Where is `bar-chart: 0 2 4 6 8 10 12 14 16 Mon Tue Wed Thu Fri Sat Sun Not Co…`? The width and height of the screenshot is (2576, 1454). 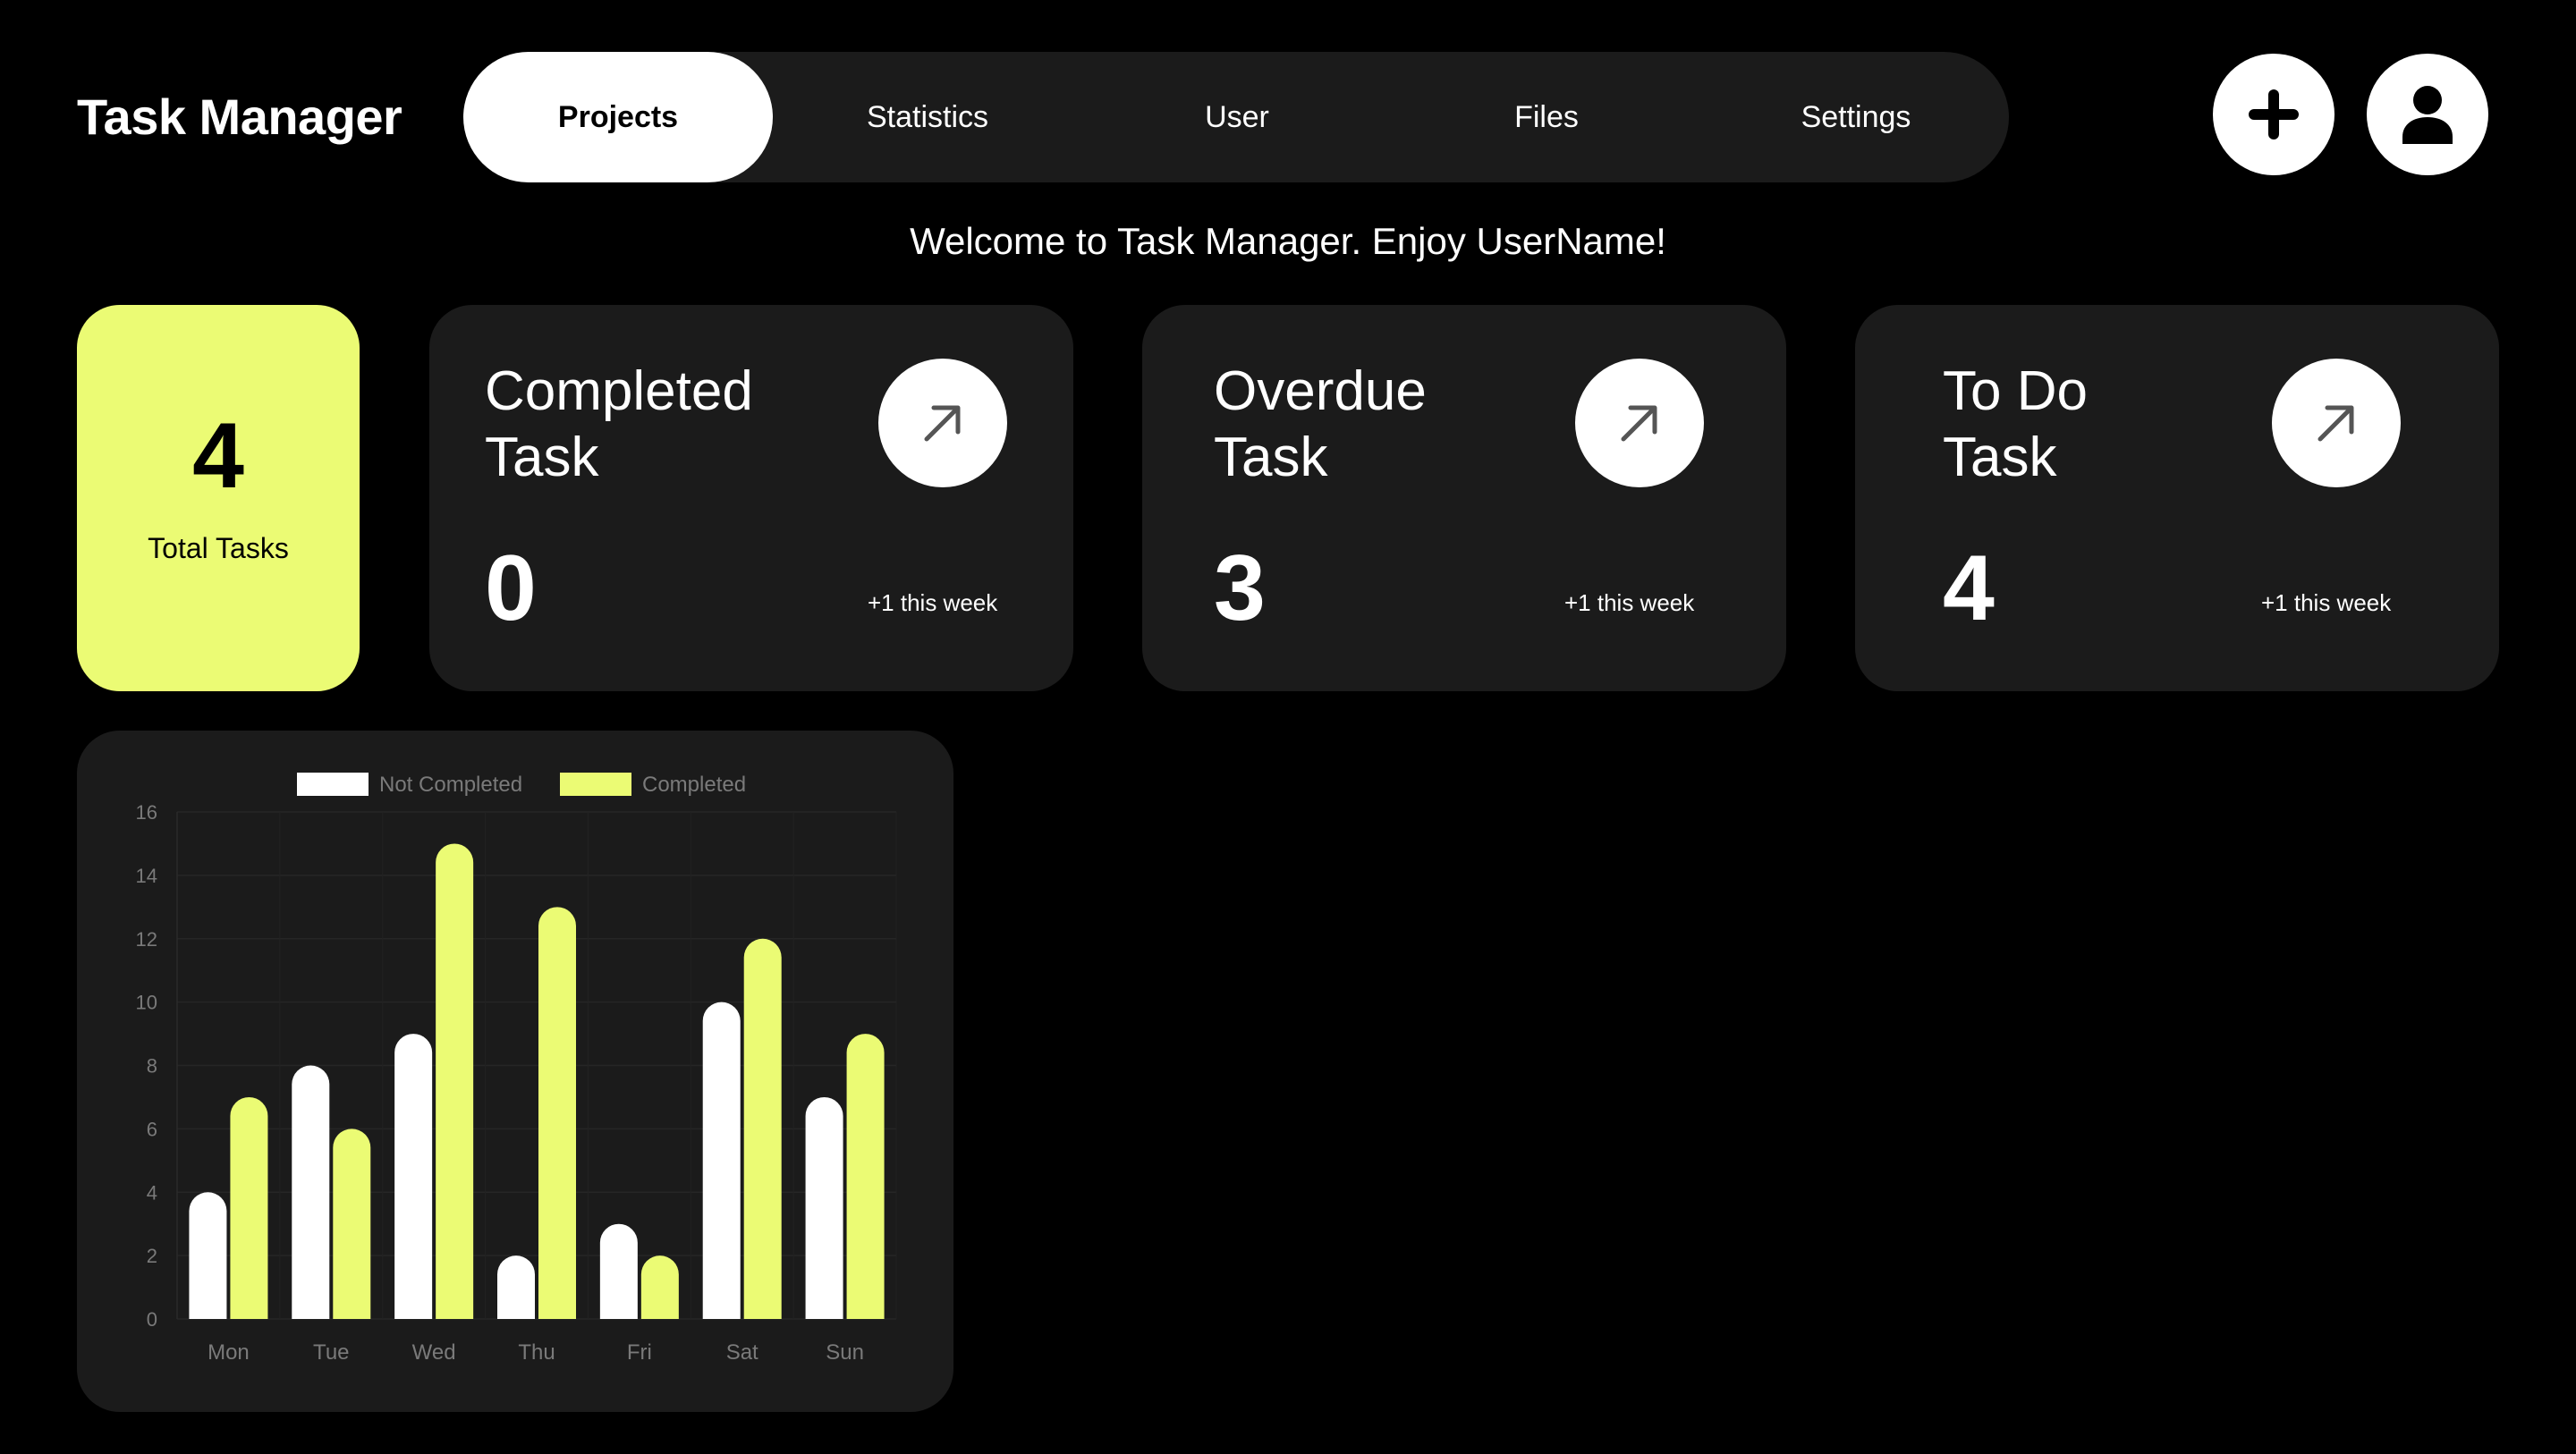 bar-chart: 0 2 4 6 8 10 12 14 16 Mon Tue Wed Thu Fri Sat Sun Not Co… is located at coordinates (516, 1069).